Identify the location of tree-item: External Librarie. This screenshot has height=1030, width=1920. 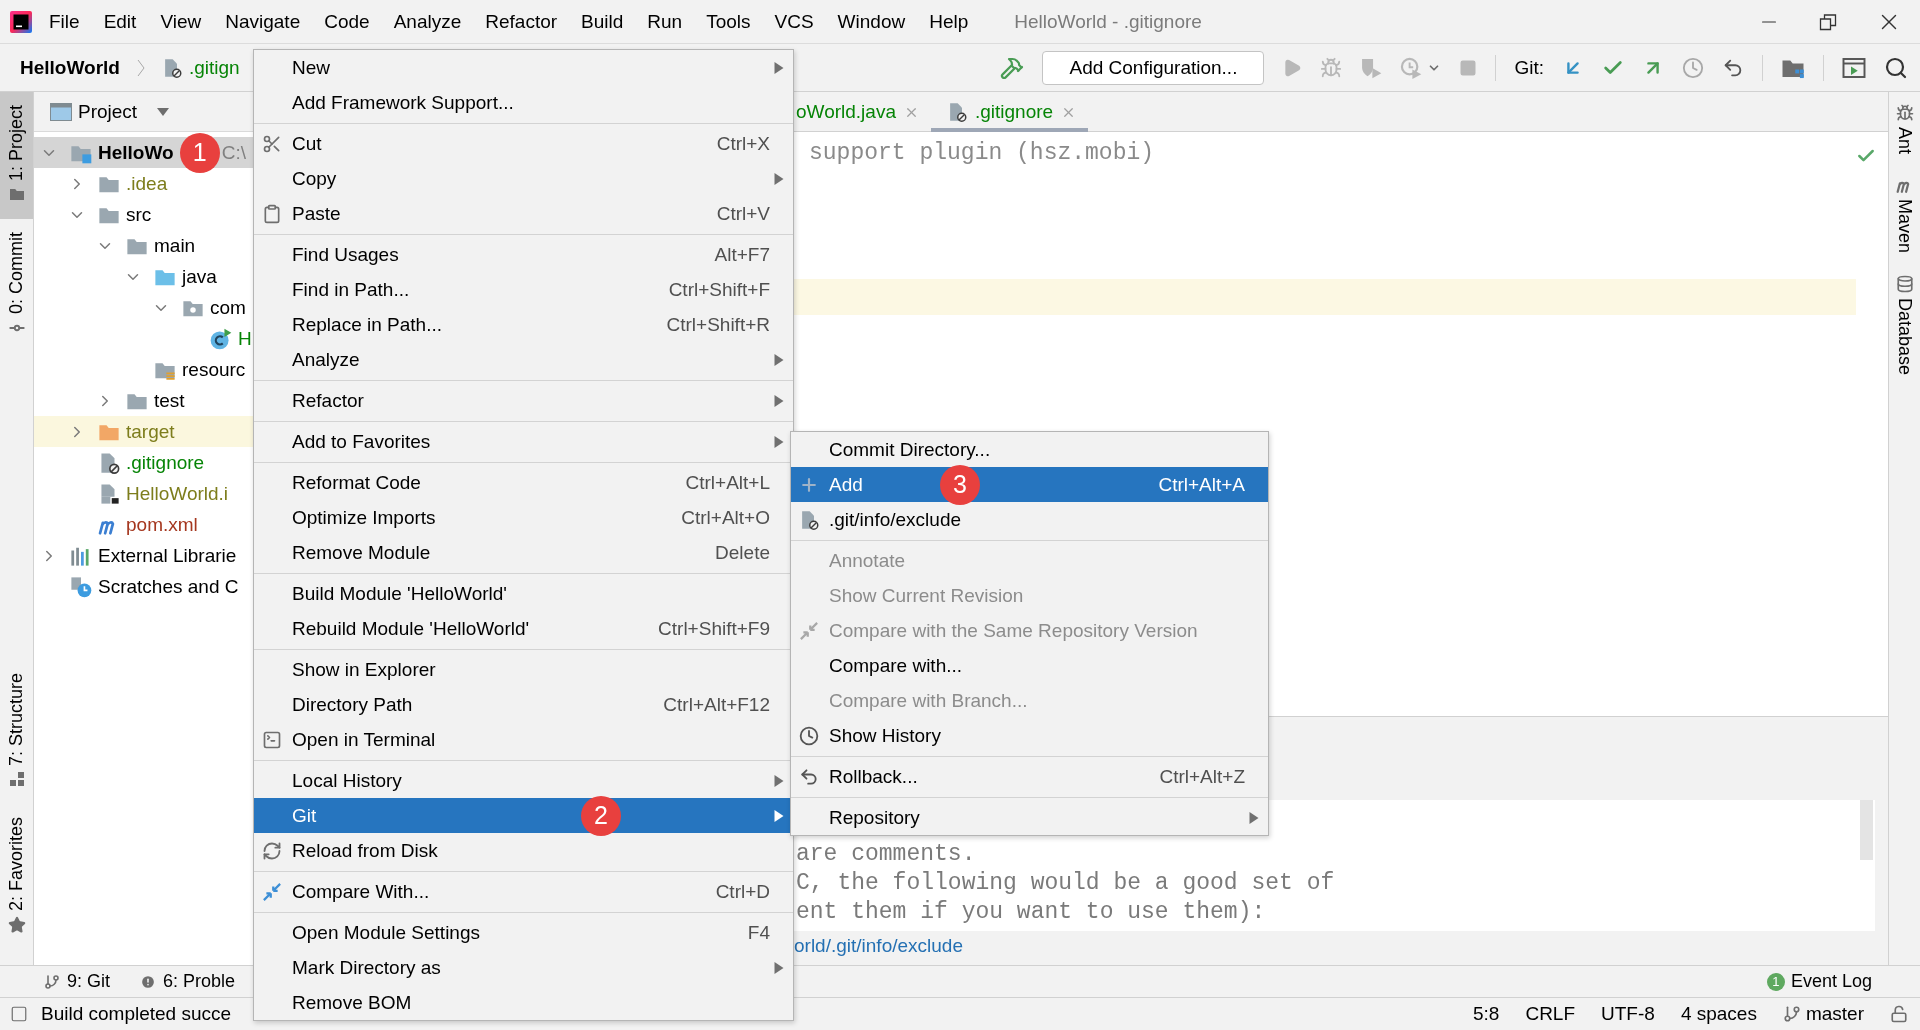
(143, 555).